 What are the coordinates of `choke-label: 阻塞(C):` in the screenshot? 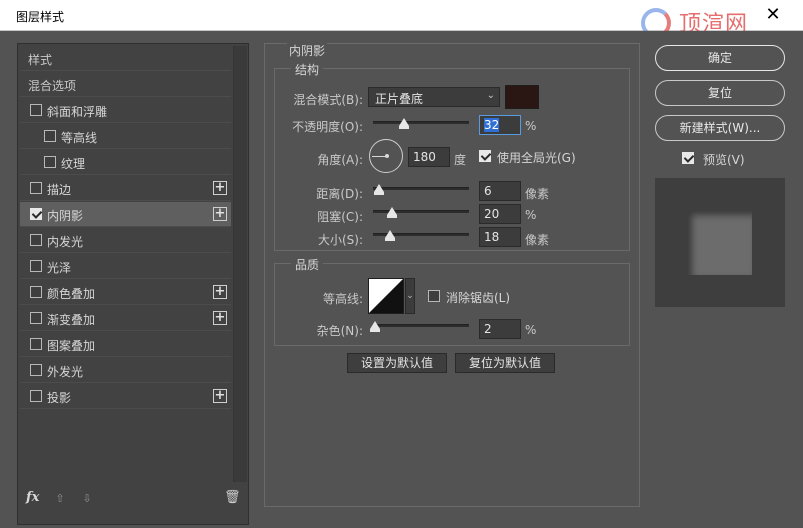 It's located at (340, 217).